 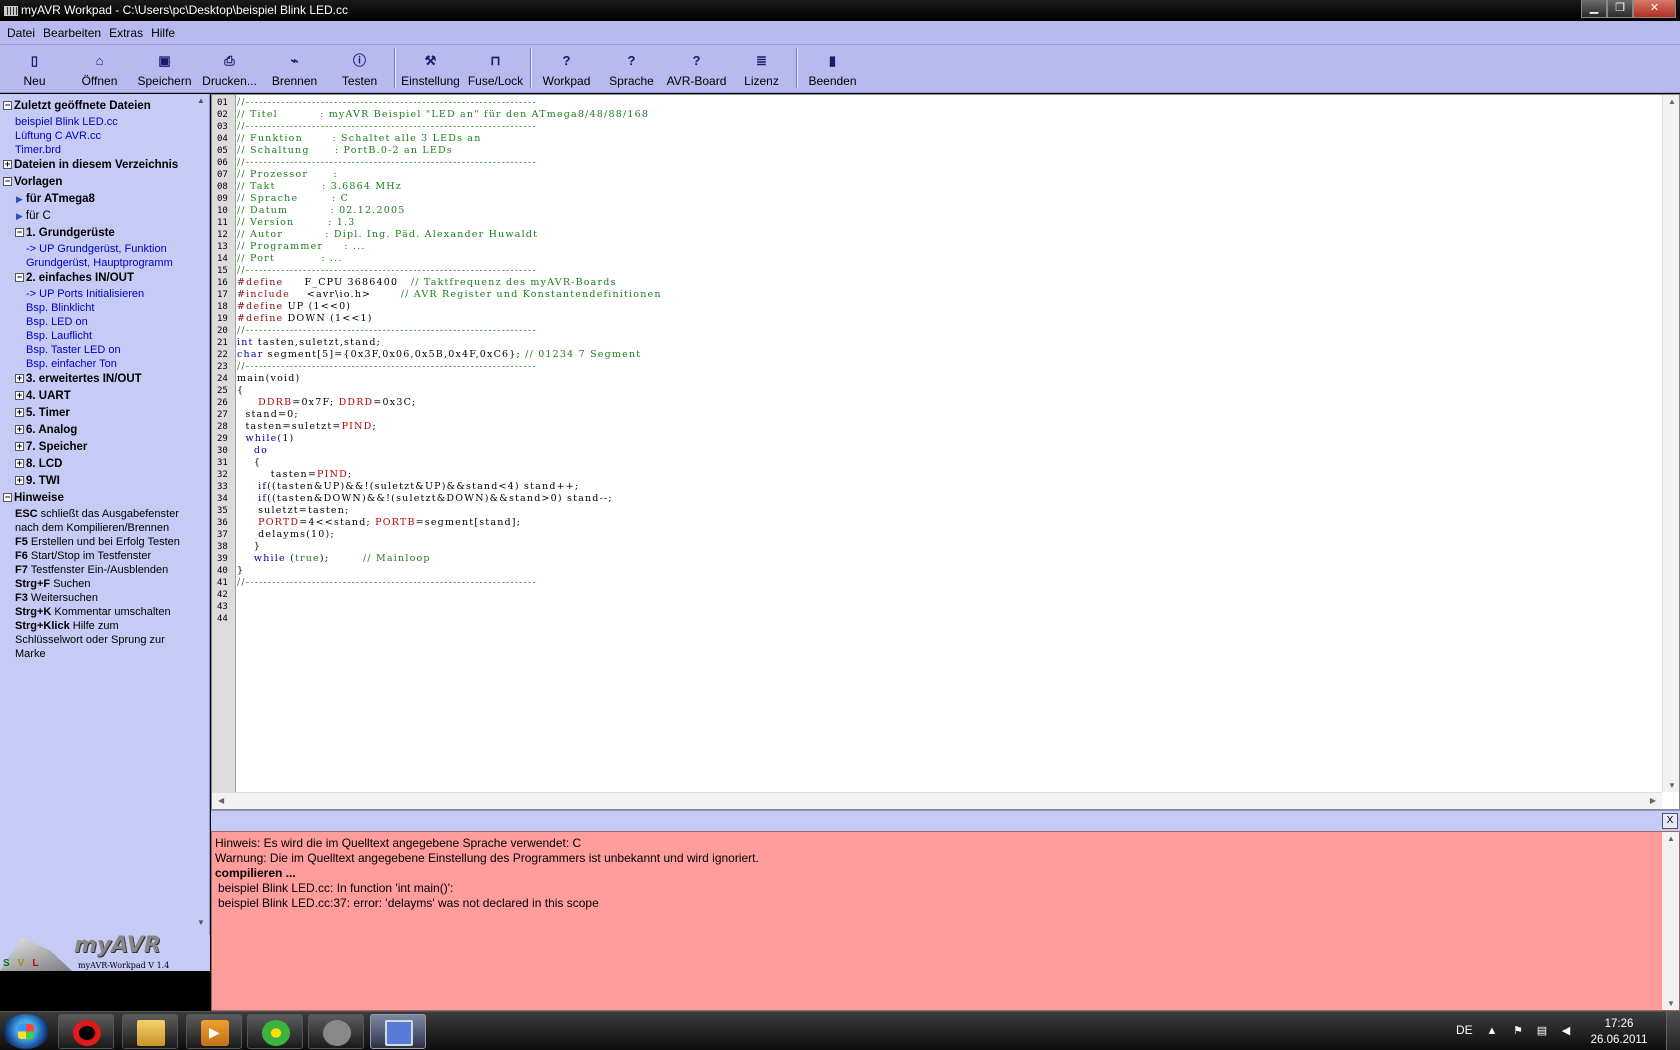 I want to click on code-line: 04 // Funktion : Schaltet alle 3 LEDs an, so click(x=936, y=139).